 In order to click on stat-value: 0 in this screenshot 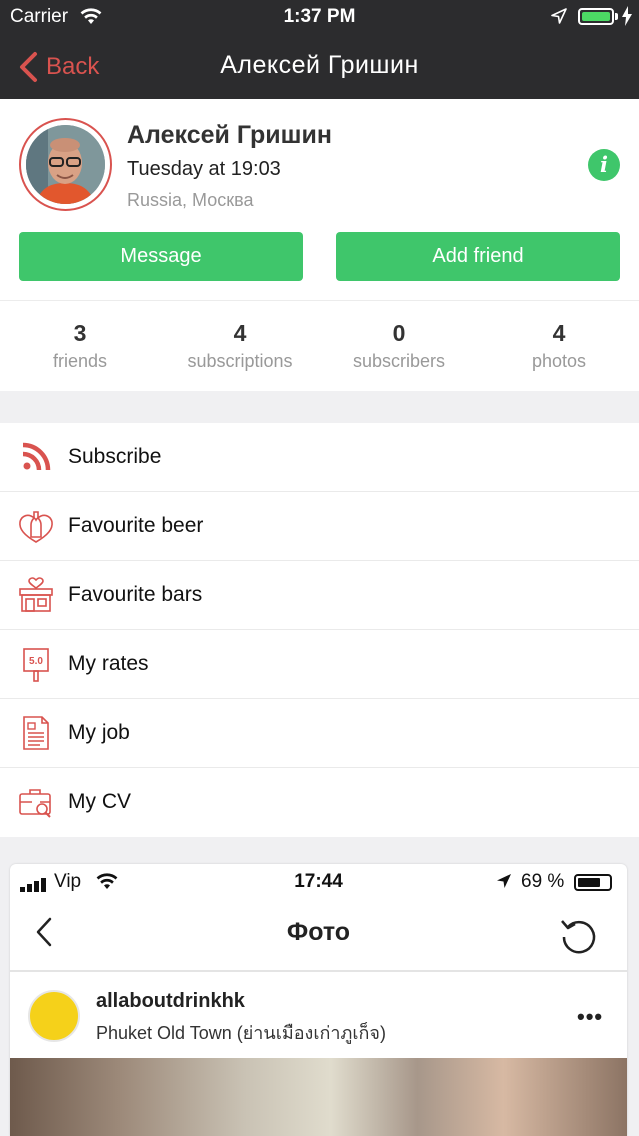, I will do `click(399, 333)`.